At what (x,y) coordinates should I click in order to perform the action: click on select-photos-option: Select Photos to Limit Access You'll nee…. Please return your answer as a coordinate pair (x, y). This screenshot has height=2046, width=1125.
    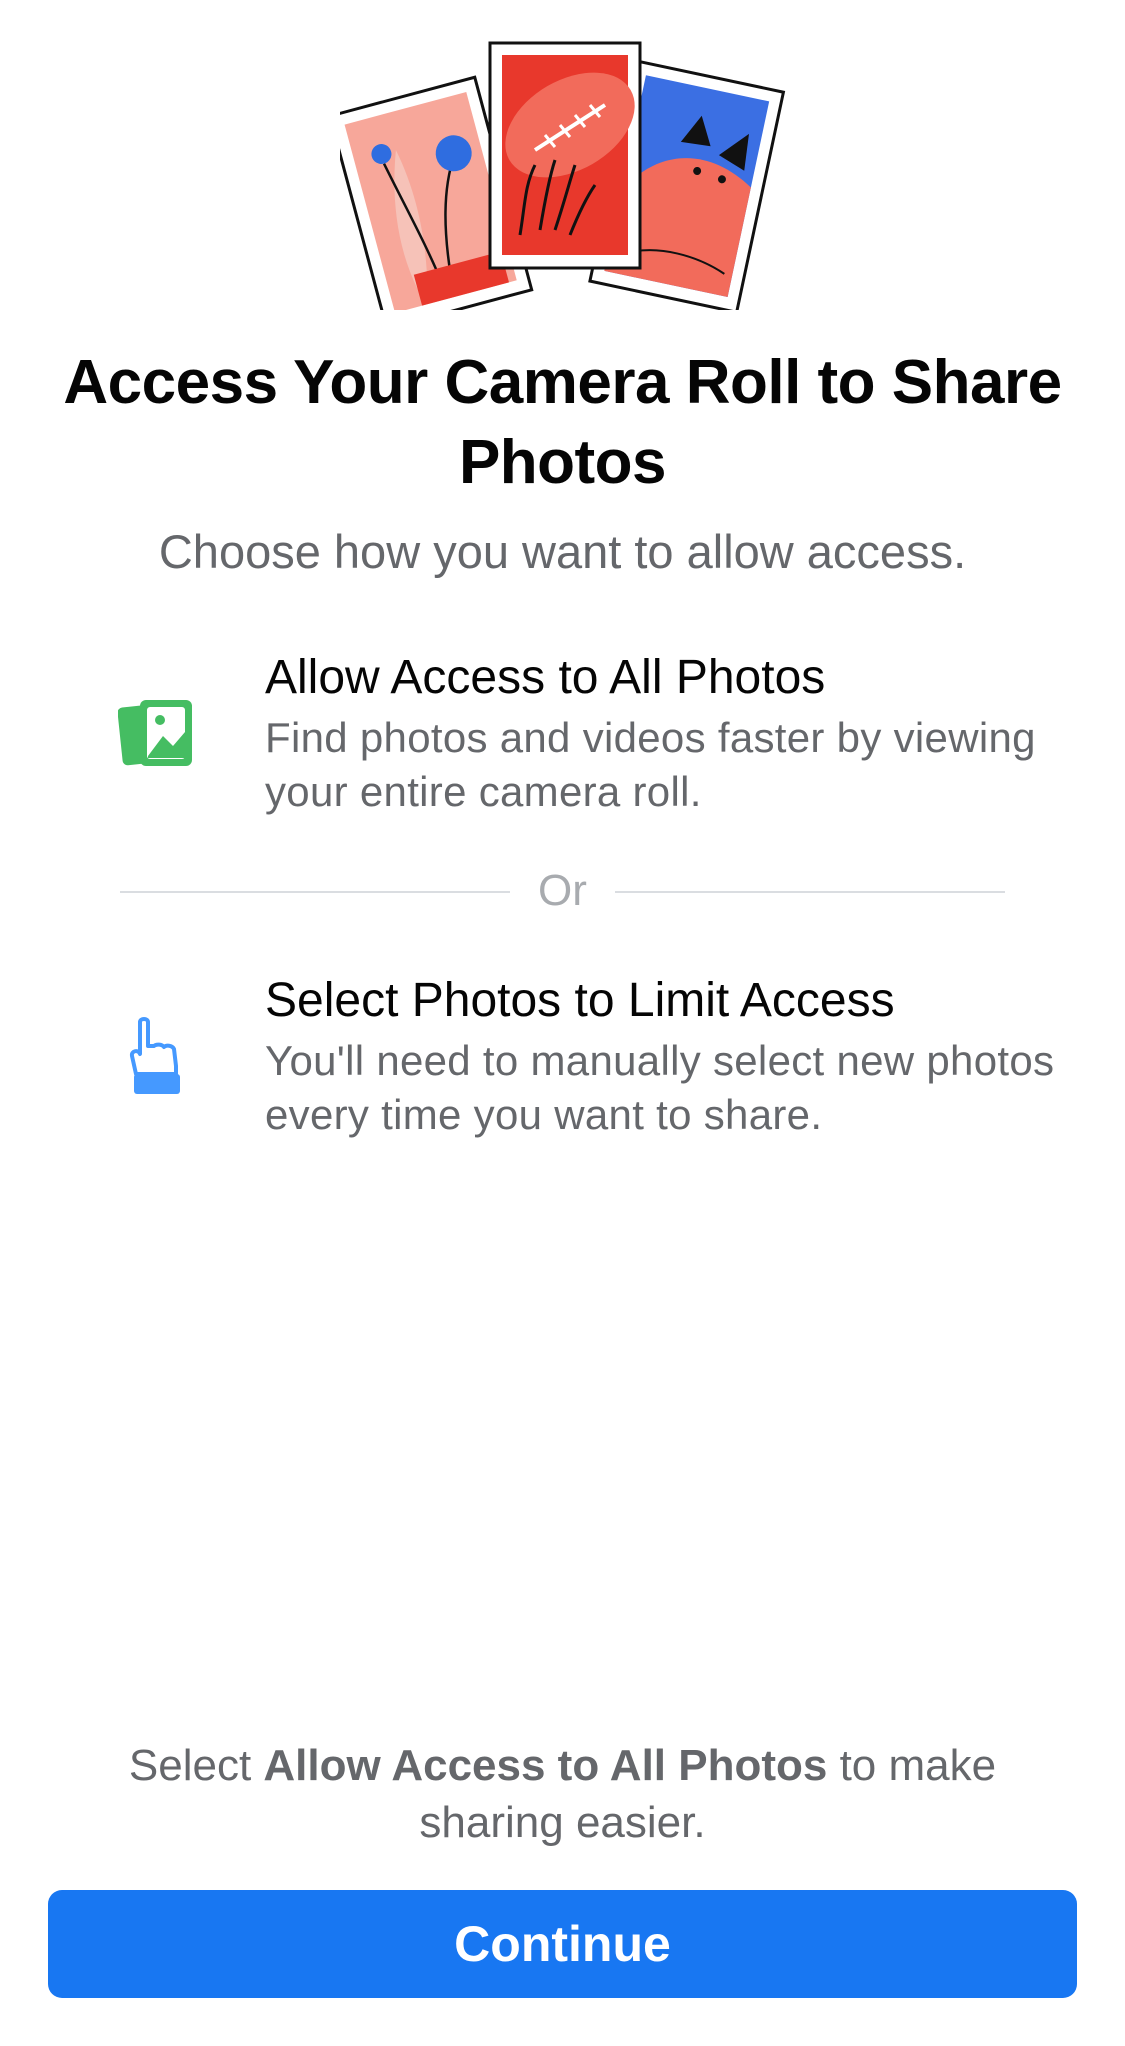
    Looking at the image, I should click on (562, 1056).